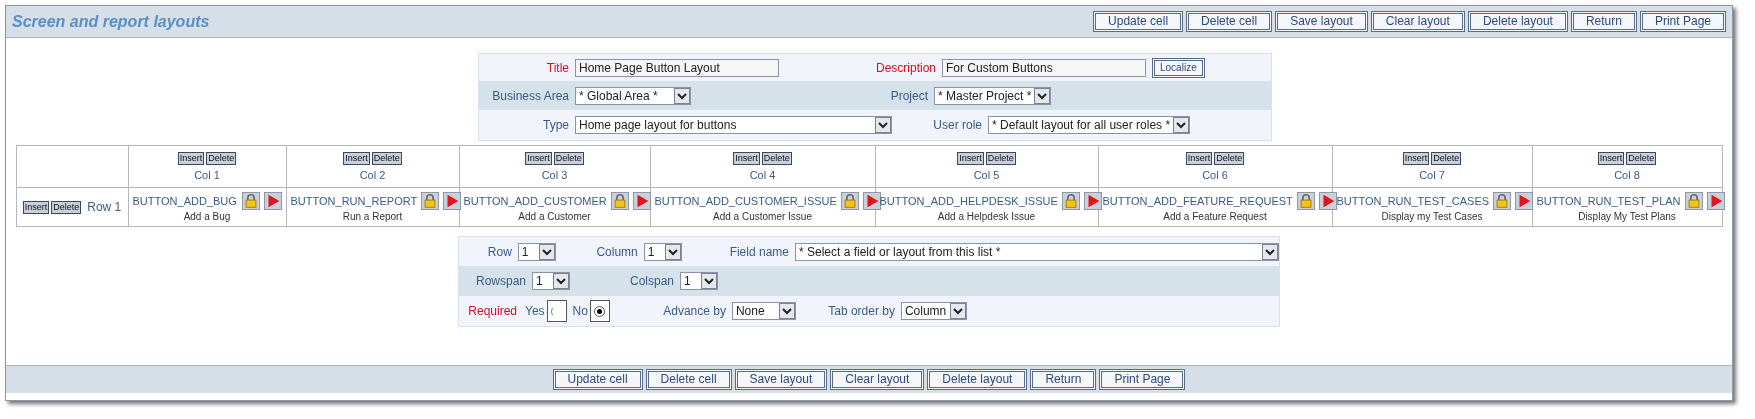 This screenshot has width=1755, height=419. What do you see at coordinates (986, 216) in the screenshot?
I see `field-caption: Add a Helpdesk Issue` at bounding box center [986, 216].